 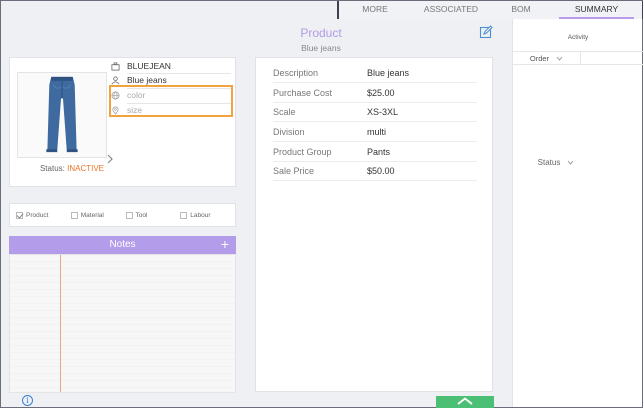 What do you see at coordinates (596, 10) in the screenshot?
I see `tab-summary: SUMMARY` at bounding box center [596, 10].